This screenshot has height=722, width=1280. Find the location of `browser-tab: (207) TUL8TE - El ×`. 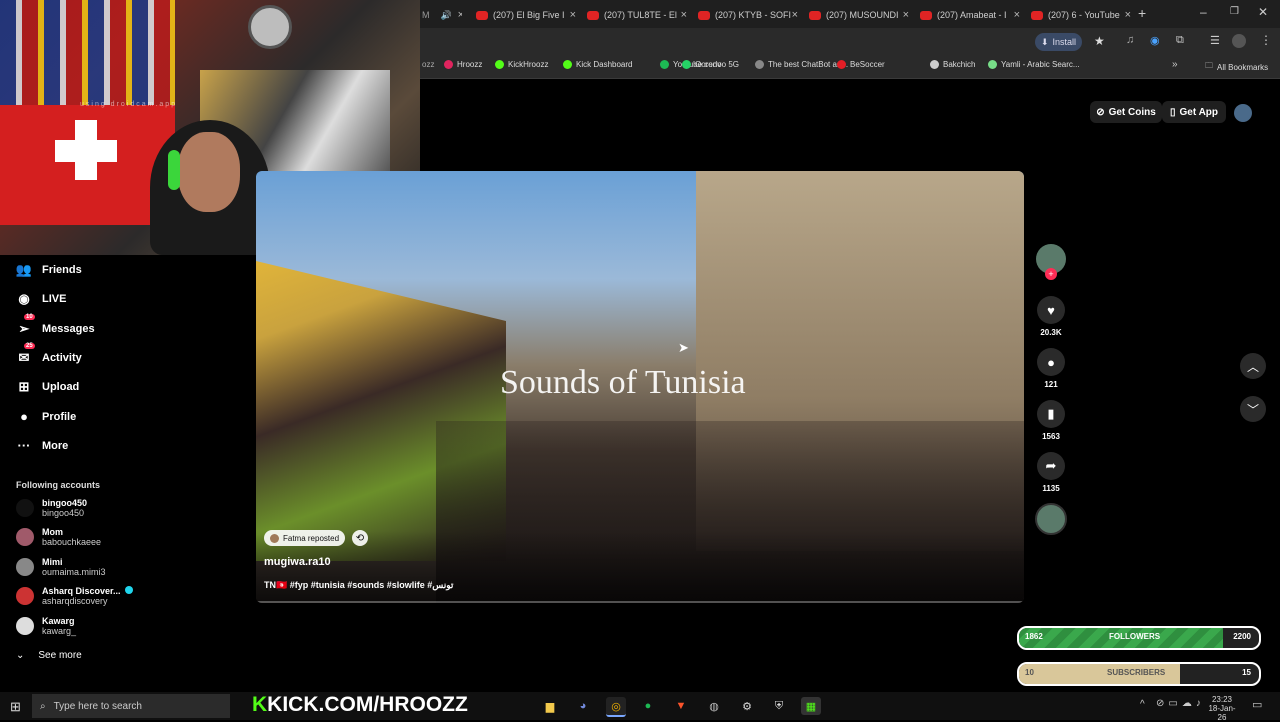

browser-tab: (207) TUL8TE - El × is located at coordinates (637, 15).